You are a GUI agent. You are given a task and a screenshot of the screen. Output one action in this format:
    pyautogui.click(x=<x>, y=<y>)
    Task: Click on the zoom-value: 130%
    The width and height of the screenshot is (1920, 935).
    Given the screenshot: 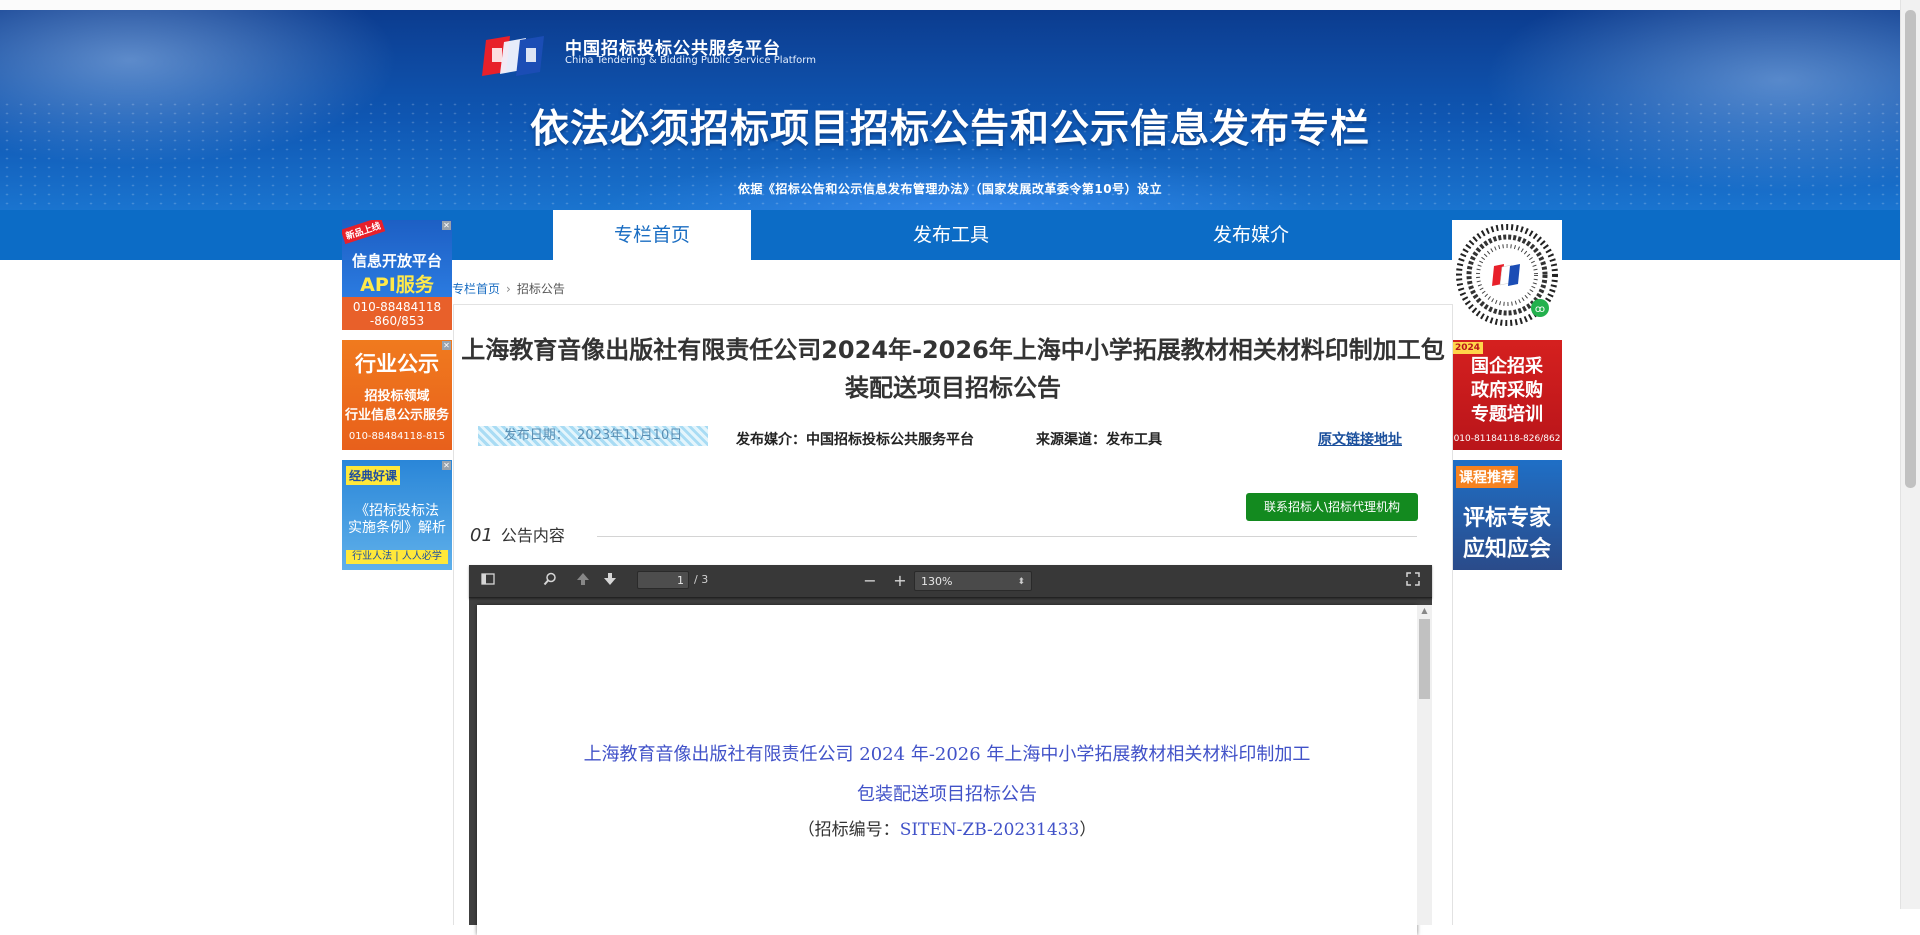 What is the action you would take?
    pyautogui.click(x=937, y=581)
    